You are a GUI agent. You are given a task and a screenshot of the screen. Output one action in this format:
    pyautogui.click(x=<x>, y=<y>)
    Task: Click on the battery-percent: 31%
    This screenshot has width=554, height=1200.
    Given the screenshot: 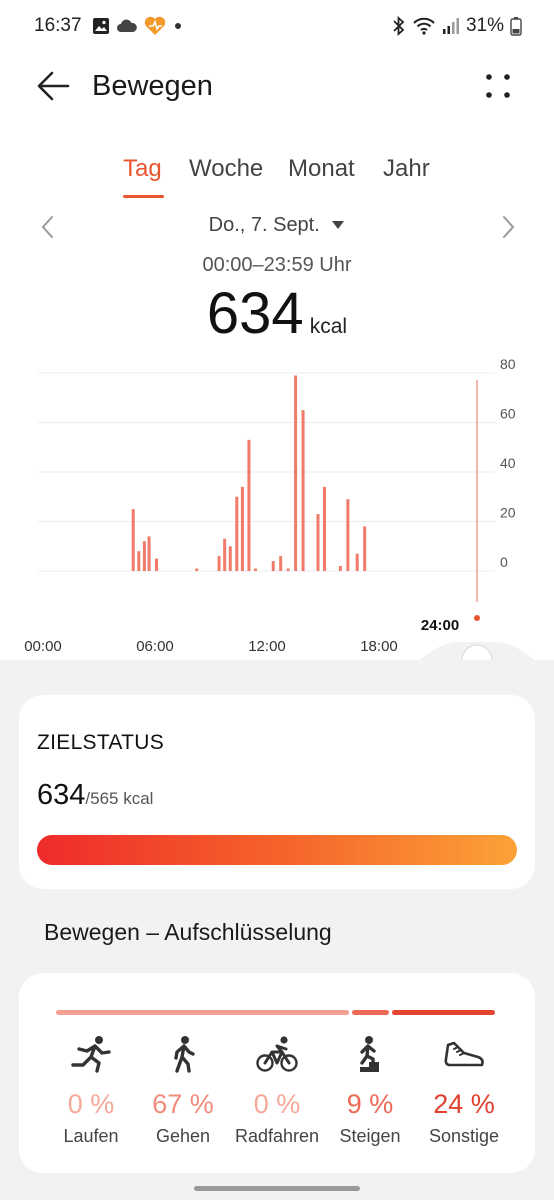 What is the action you would take?
    pyautogui.click(x=484, y=25)
    